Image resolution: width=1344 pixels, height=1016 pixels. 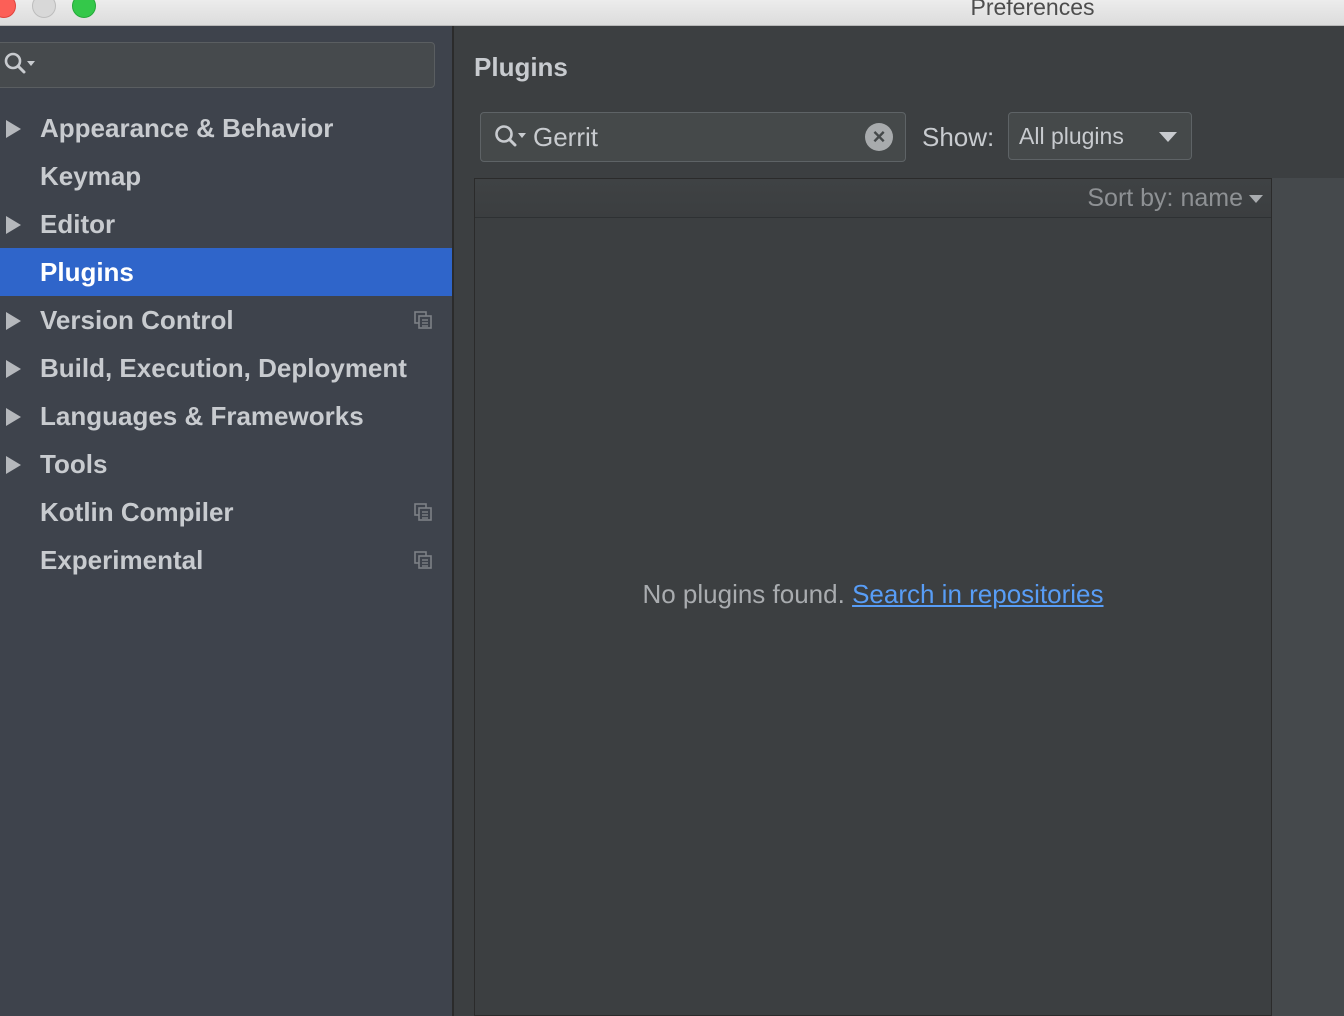 I want to click on plugin-search-input, so click(x=693, y=137).